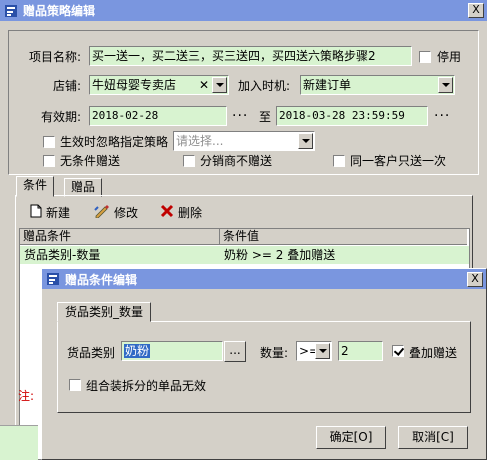 Image resolution: width=487 pixels, height=460 pixels. What do you see at coordinates (449, 57) in the screenshot?
I see `disable-label: 停用` at bounding box center [449, 57].